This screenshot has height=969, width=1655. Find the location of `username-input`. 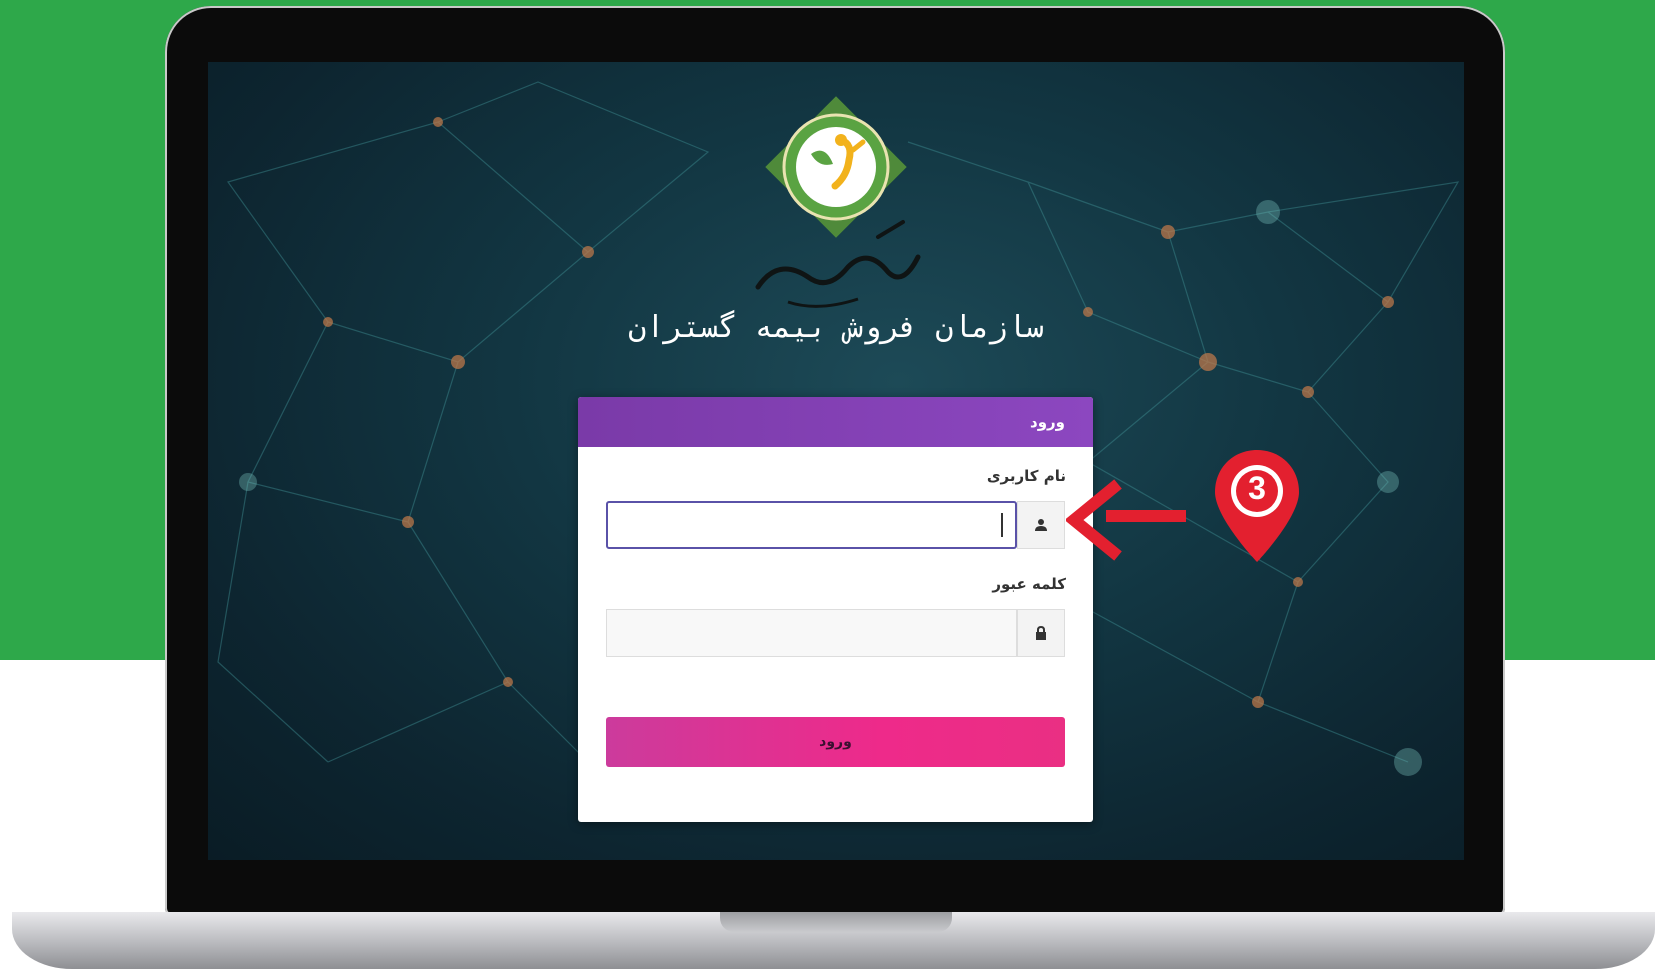

username-input is located at coordinates (811, 525).